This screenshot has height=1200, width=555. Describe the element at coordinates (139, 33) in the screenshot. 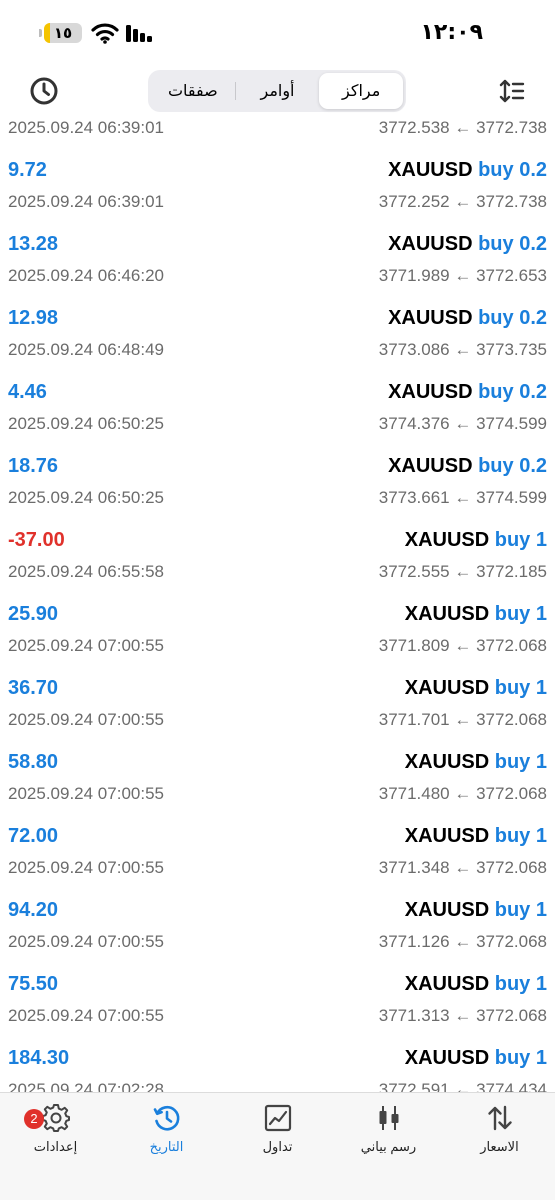

I see `cellular-signal-icon` at that location.